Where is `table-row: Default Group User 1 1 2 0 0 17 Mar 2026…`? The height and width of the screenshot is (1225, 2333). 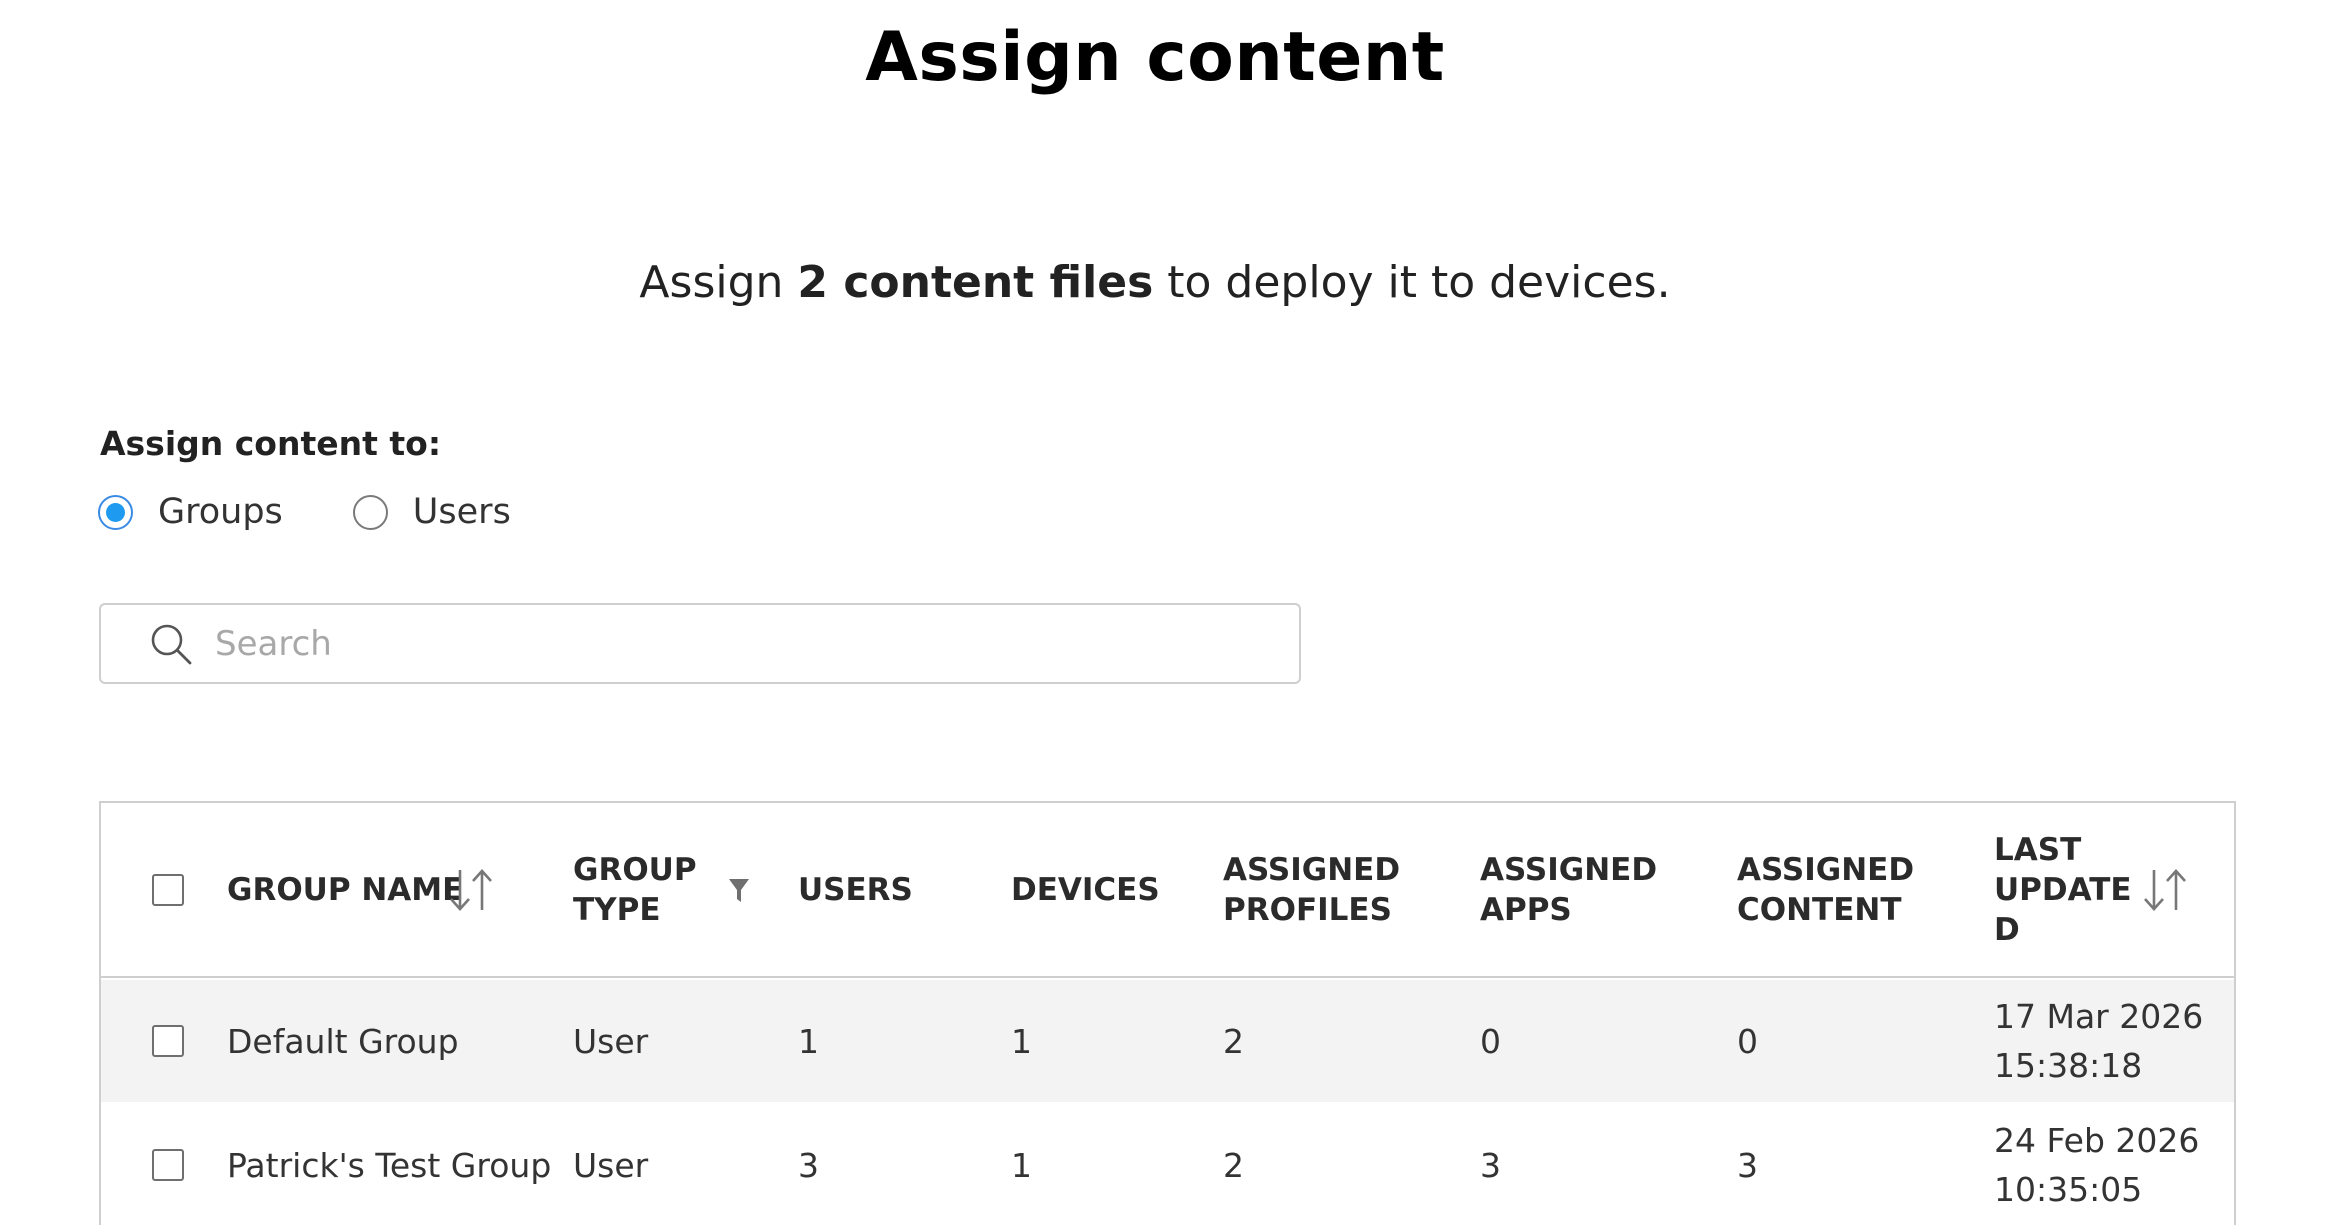
table-row: Default Group User 1 1 2 0 0 17 Mar 2026… is located at coordinates (1167, 1041).